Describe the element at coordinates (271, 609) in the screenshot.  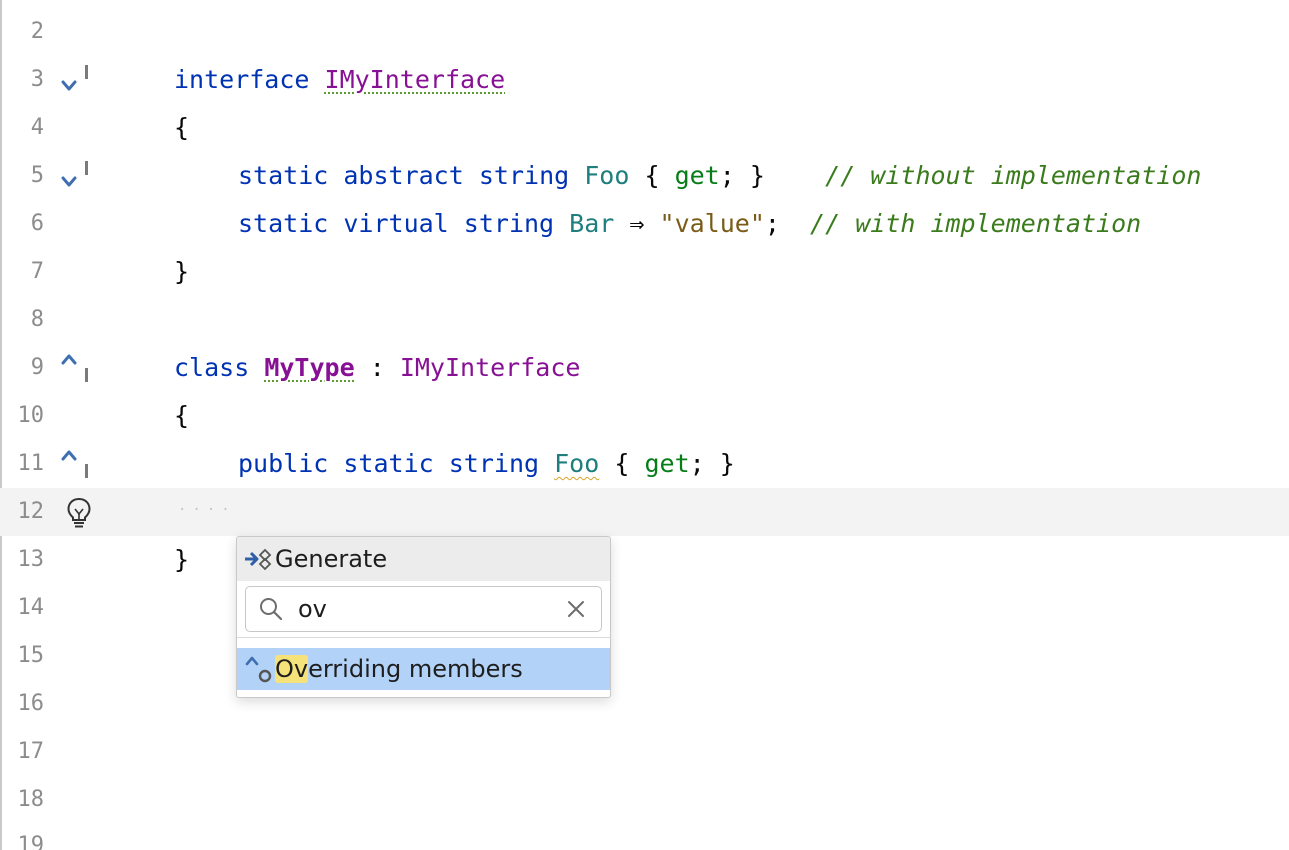
I see `search-icon` at that location.